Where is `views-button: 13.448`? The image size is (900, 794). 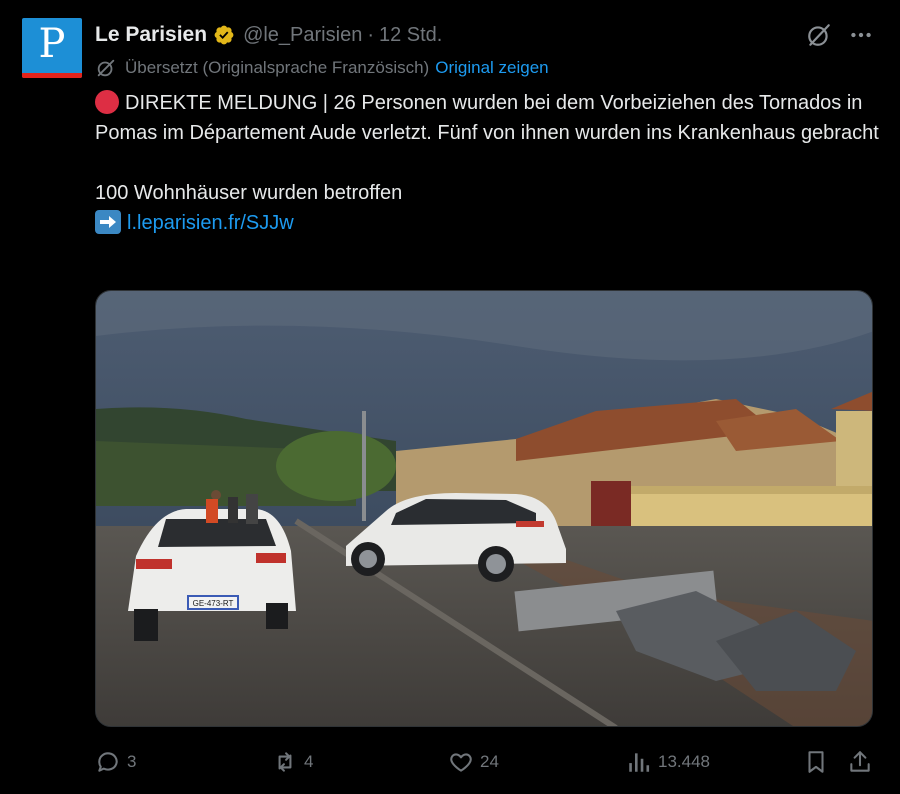
views-button: 13.448 is located at coordinates (668, 762).